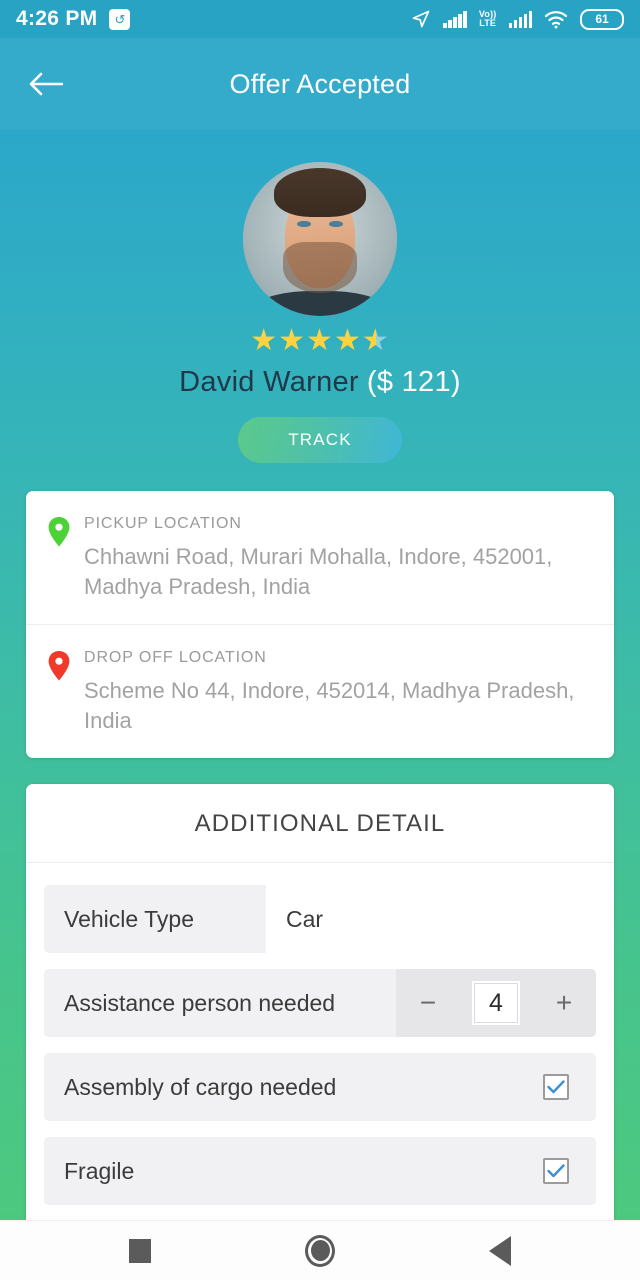  I want to click on back-triangle-icon, so click(500, 1250).